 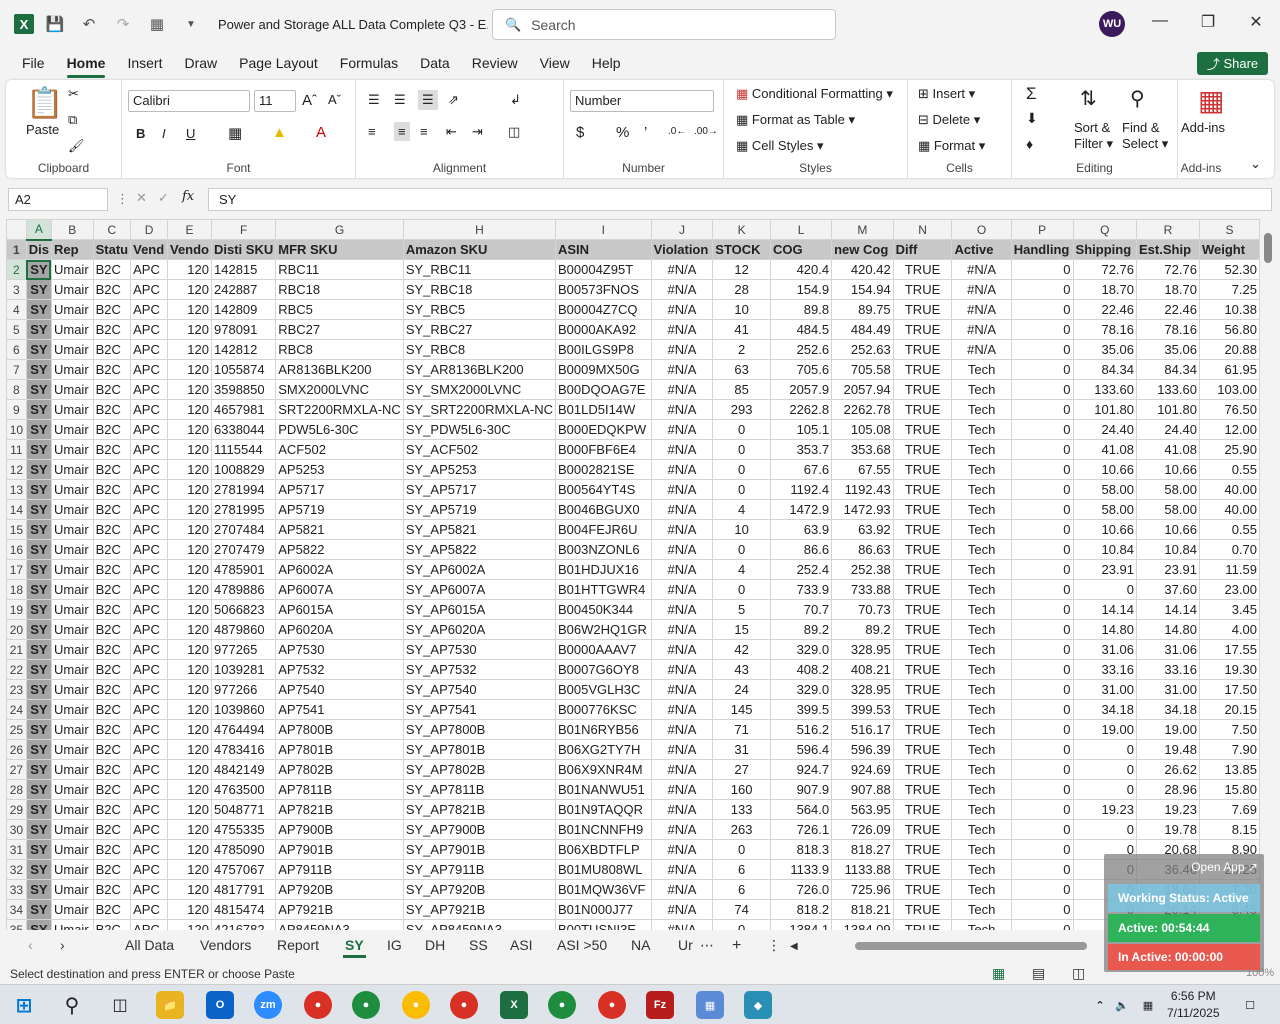 What do you see at coordinates (1093, 136) in the screenshot?
I see `sort-filter-button: Sort & Filter ▾` at bounding box center [1093, 136].